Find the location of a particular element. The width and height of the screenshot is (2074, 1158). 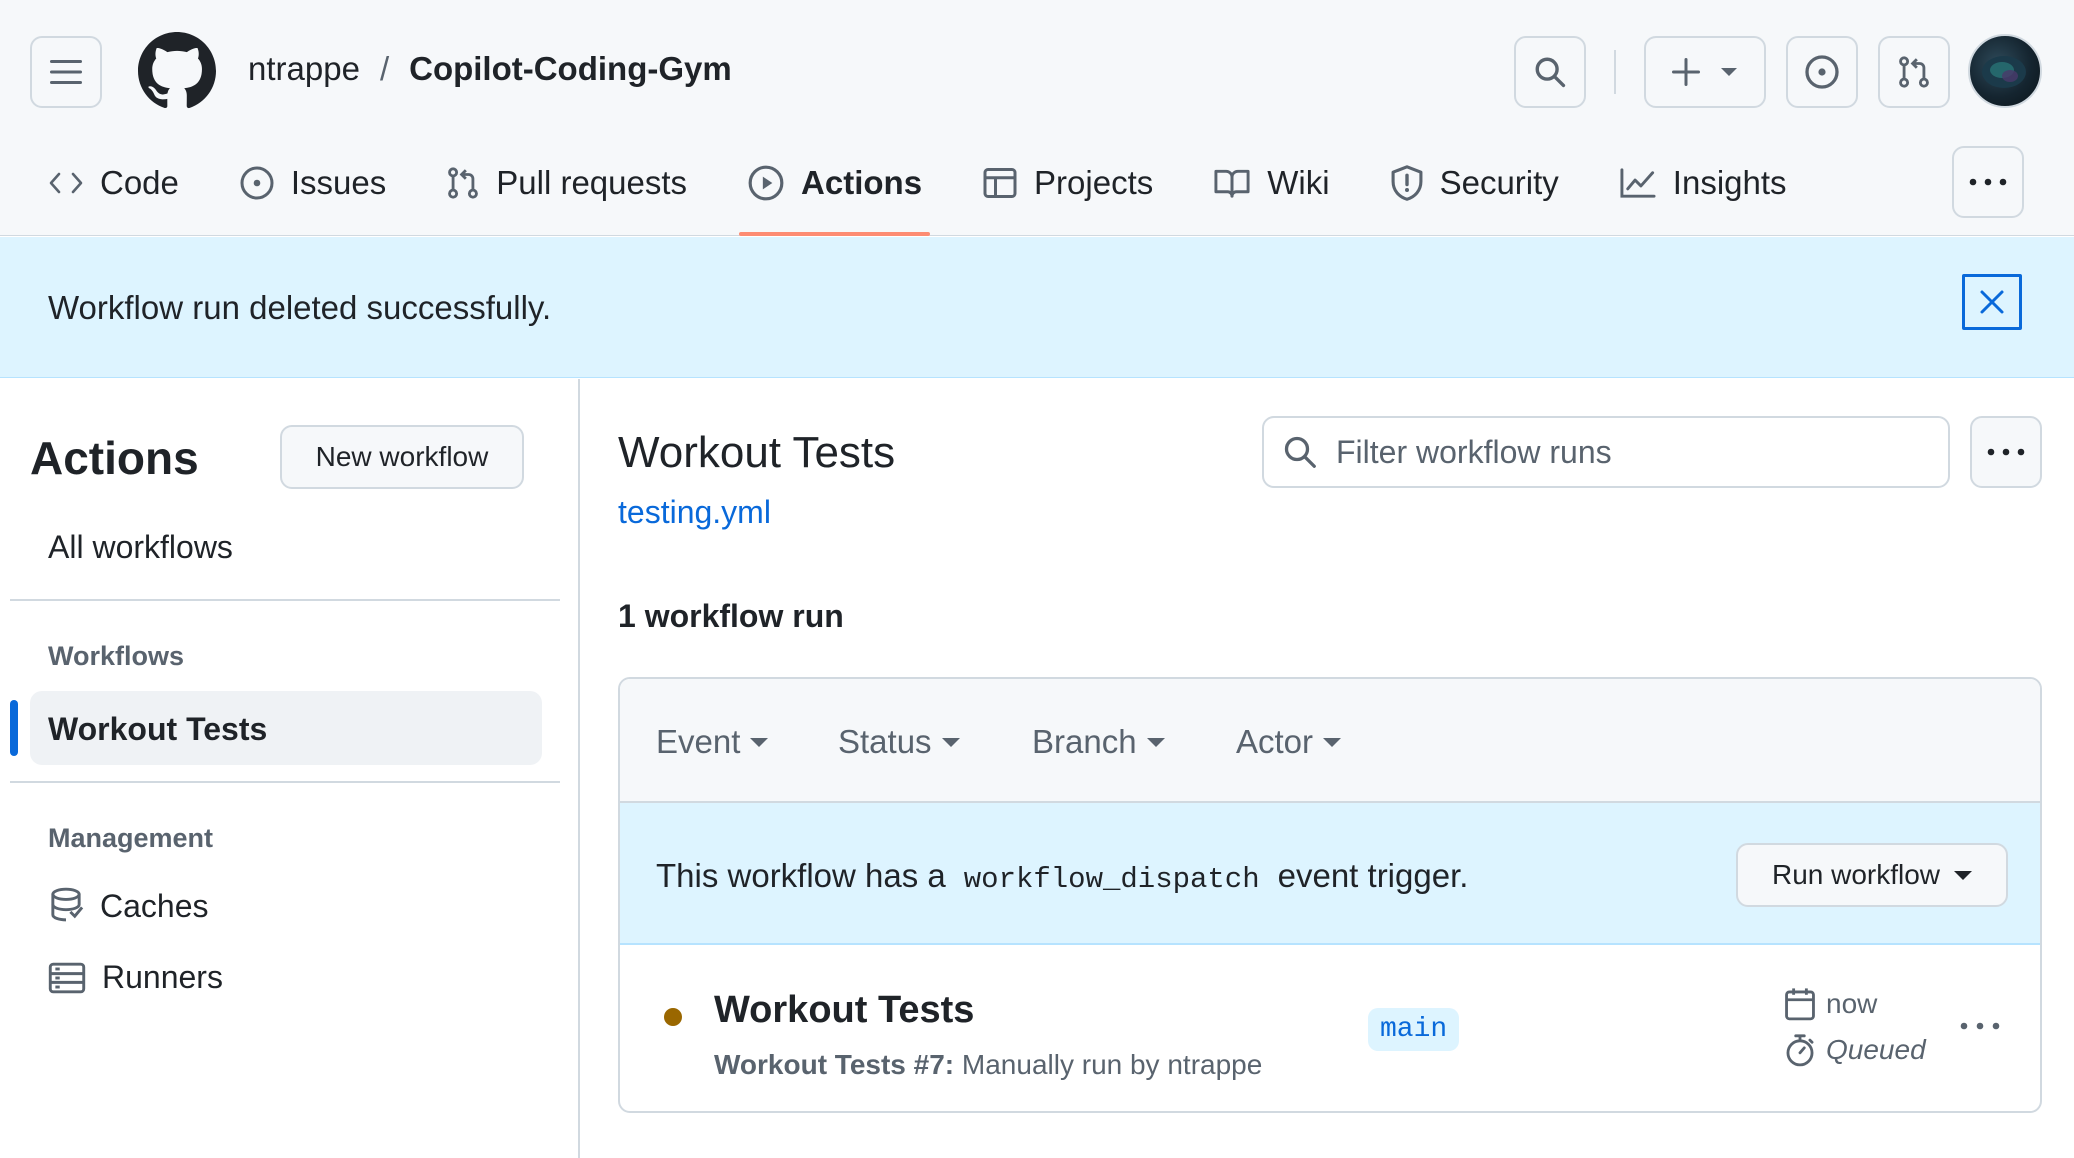

avatar is located at coordinates (2005, 71).